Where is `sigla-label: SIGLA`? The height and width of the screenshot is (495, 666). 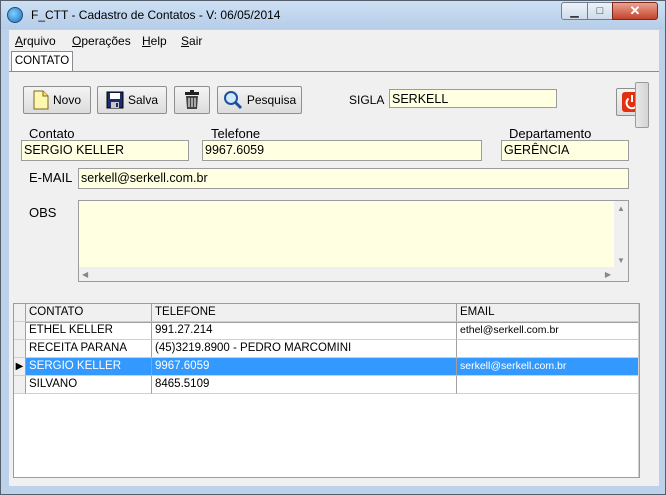 sigla-label: SIGLA is located at coordinates (367, 100).